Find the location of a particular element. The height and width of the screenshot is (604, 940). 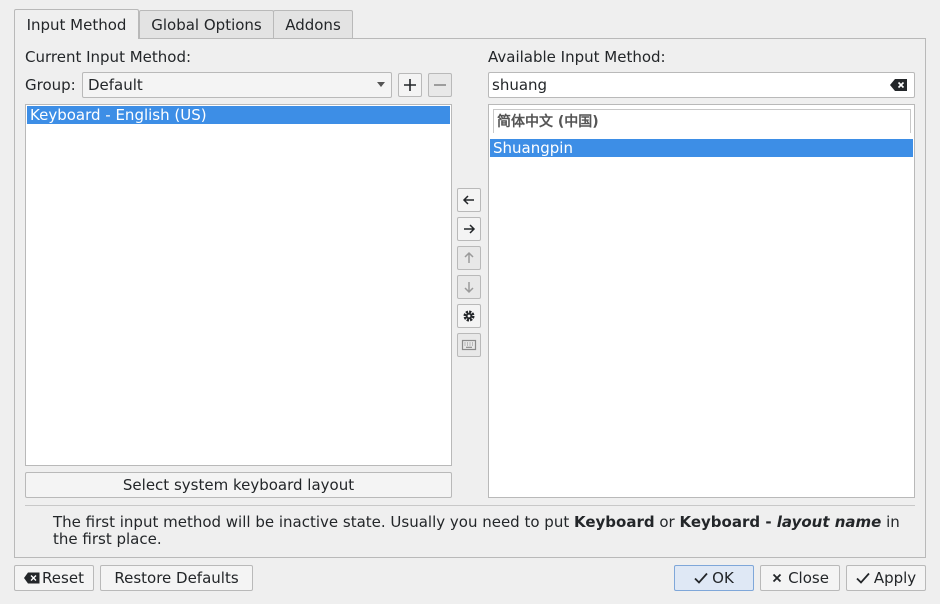

list-item: Shuangpin is located at coordinates (701, 148).